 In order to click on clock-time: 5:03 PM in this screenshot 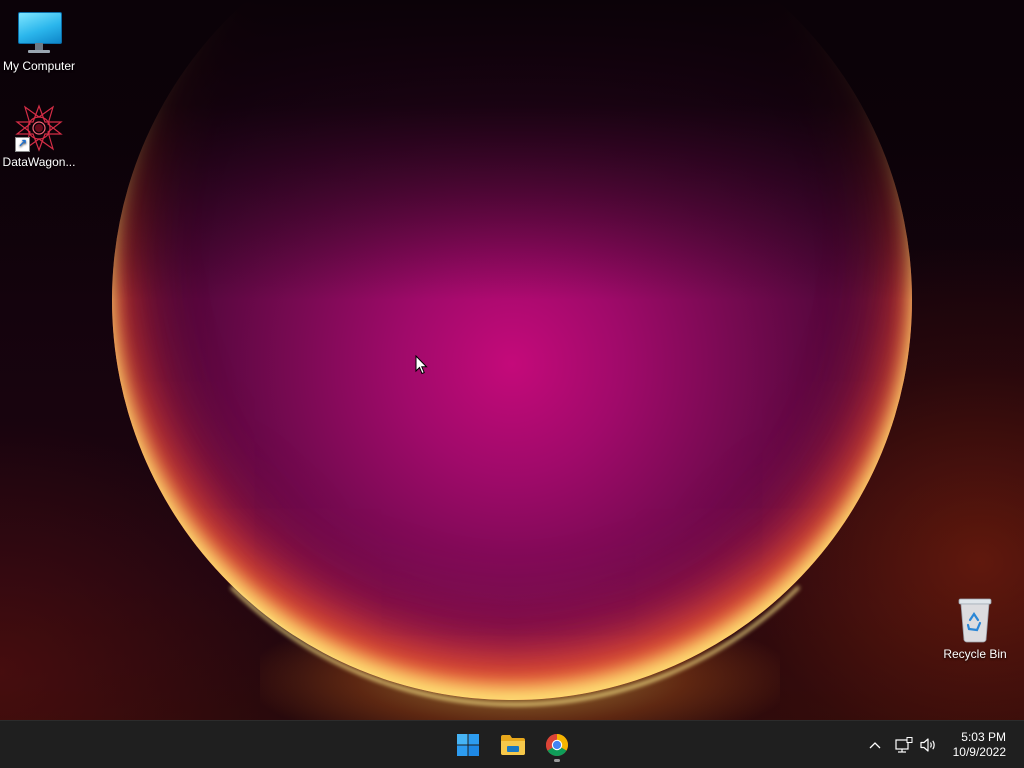, I will do `click(983, 737)`.